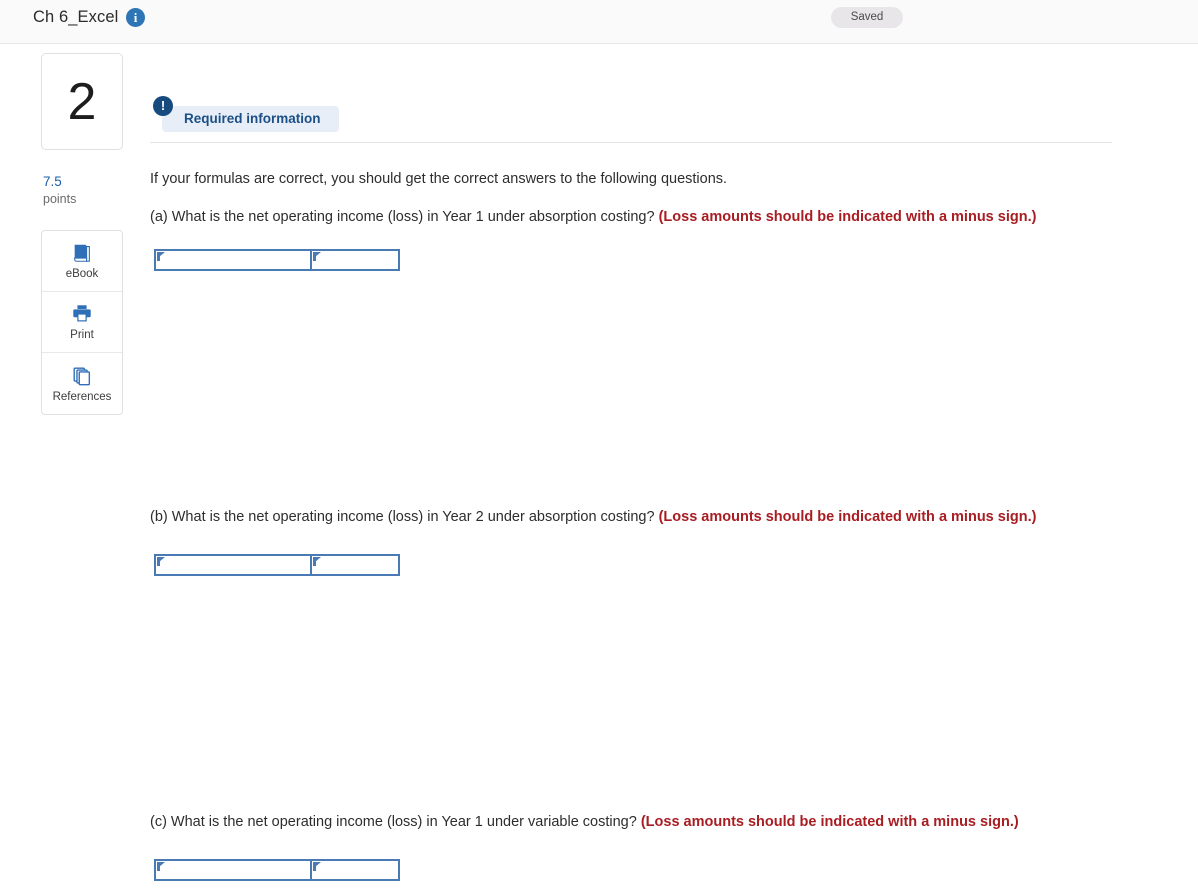  I want to click on answer-table-b, so click(277, 565).